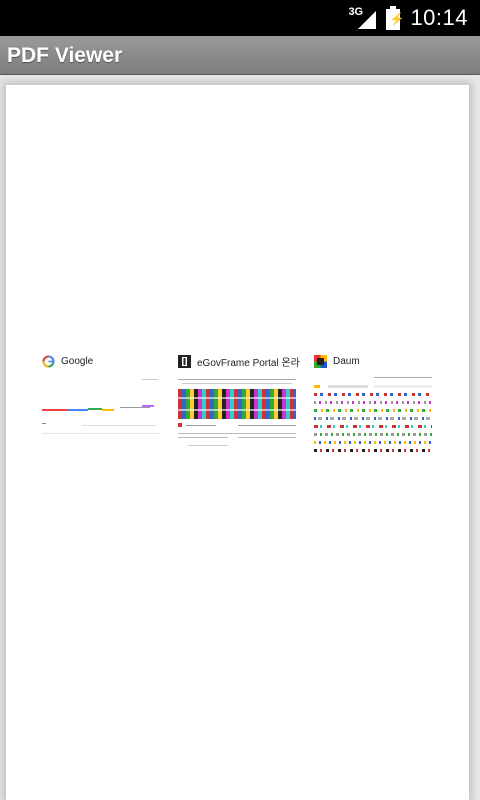 This screenshot has width=480, height=800. I want to click on status-icons: 3G ⚡ 10:14, so click(408, 18).